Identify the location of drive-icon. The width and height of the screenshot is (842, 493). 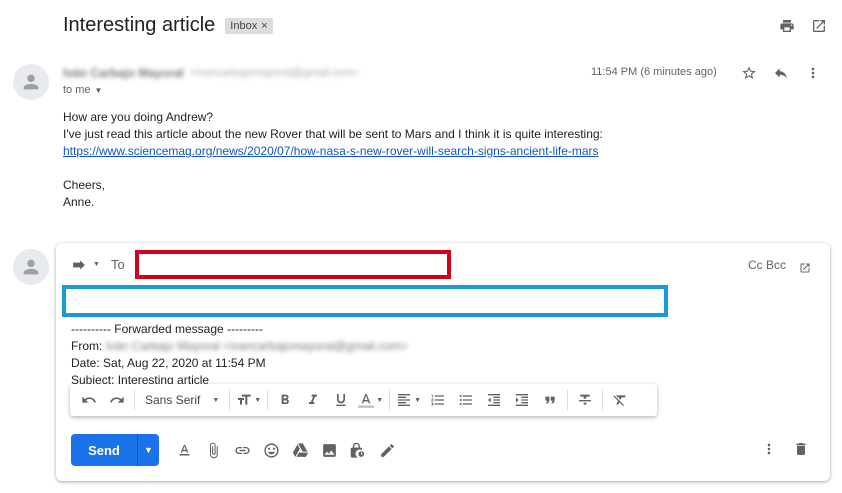
(300, 450).